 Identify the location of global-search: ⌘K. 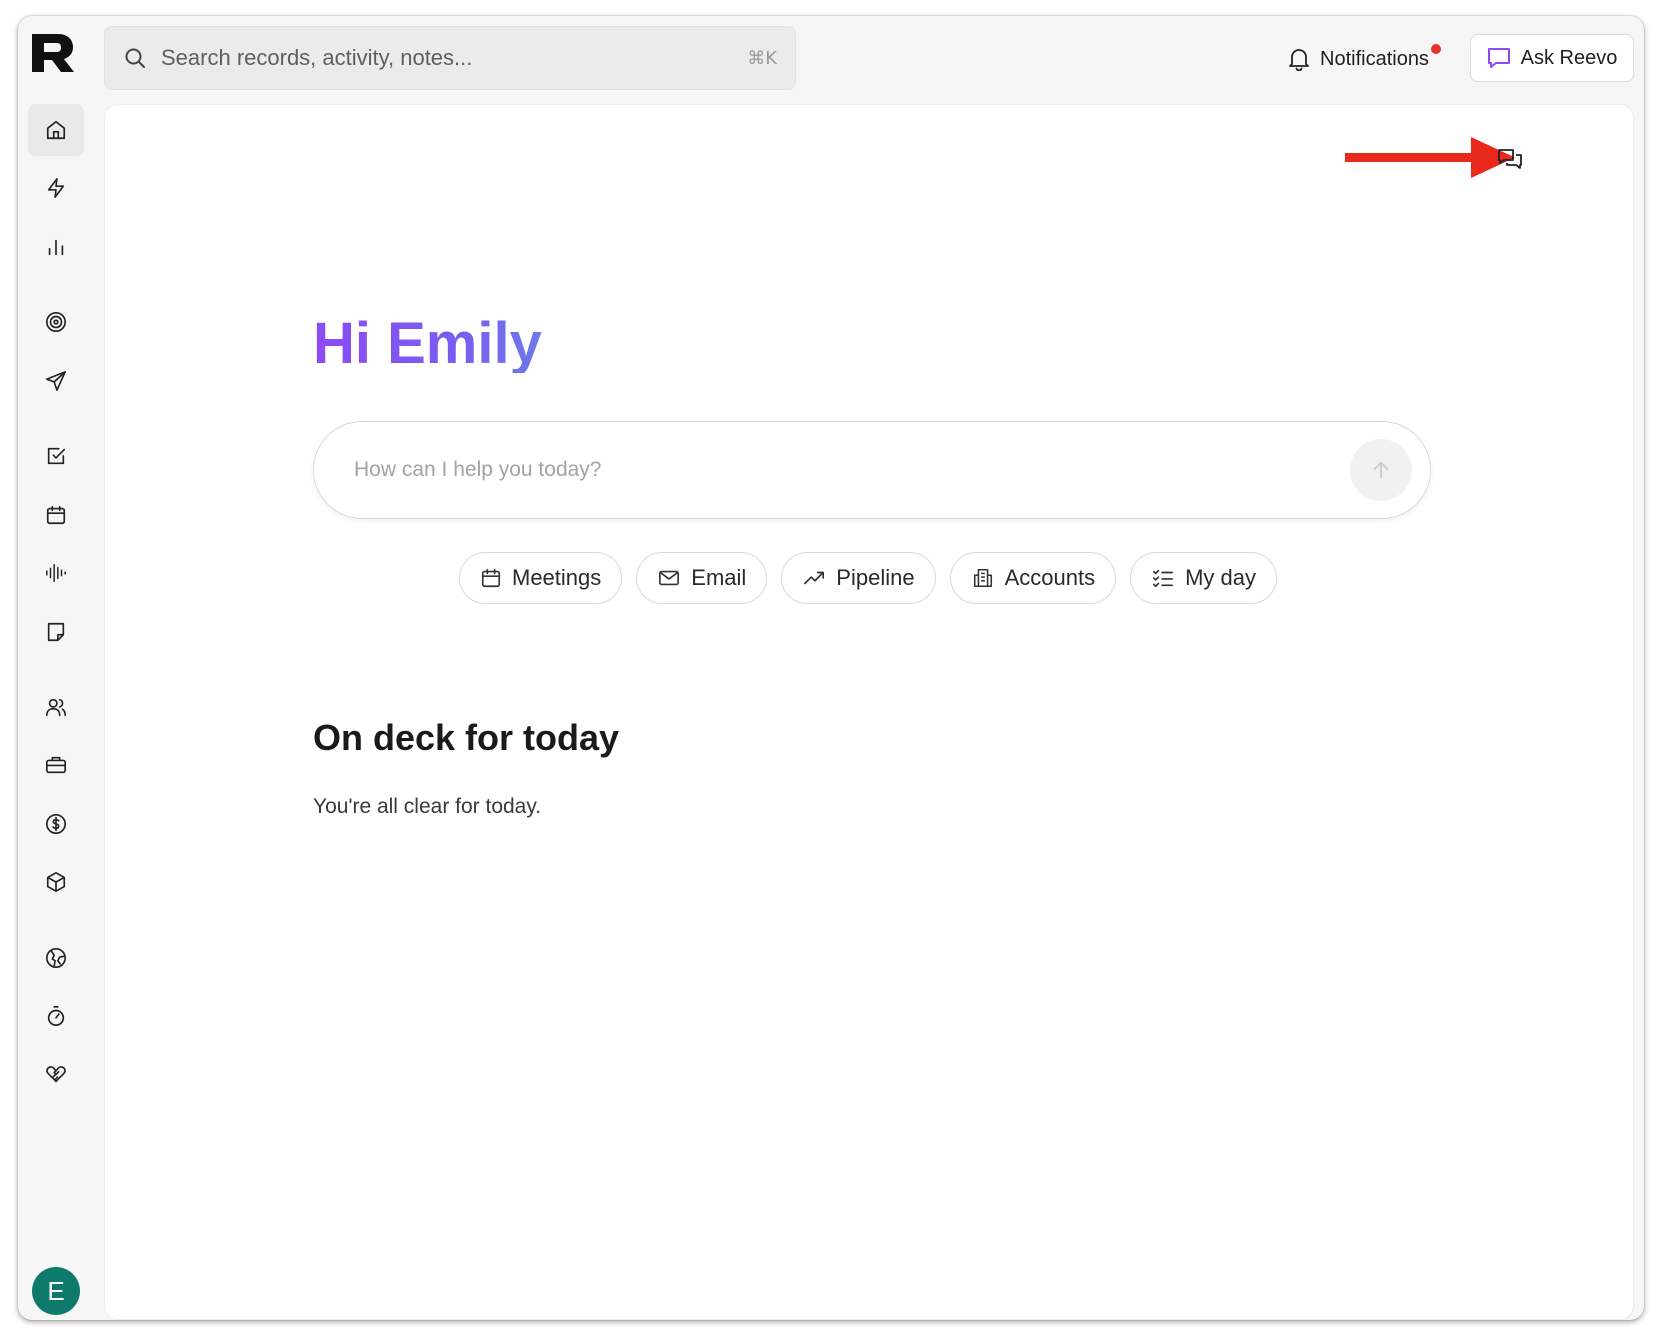
(450, 58).